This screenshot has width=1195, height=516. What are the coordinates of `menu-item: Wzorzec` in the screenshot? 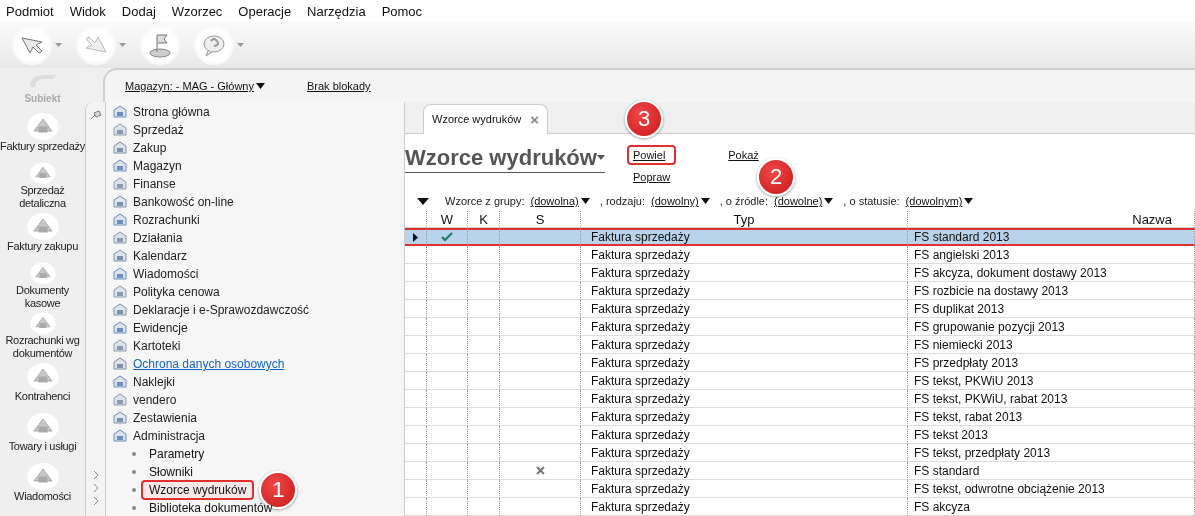 It's located at (197, 11).